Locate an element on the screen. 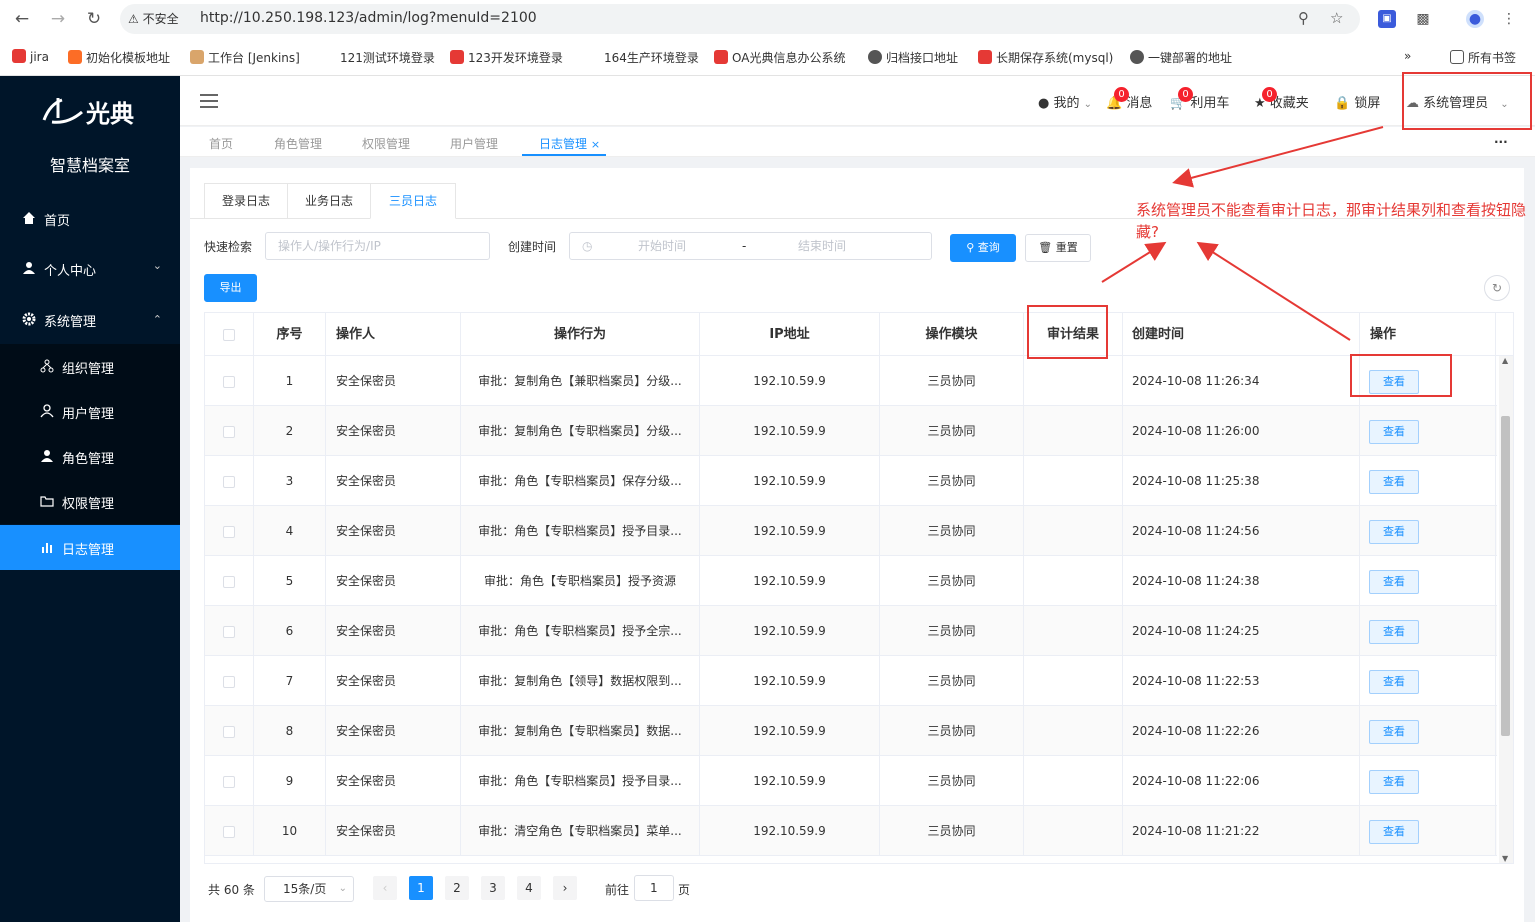  arrow-from-view is located at coordinates (1273, 291).